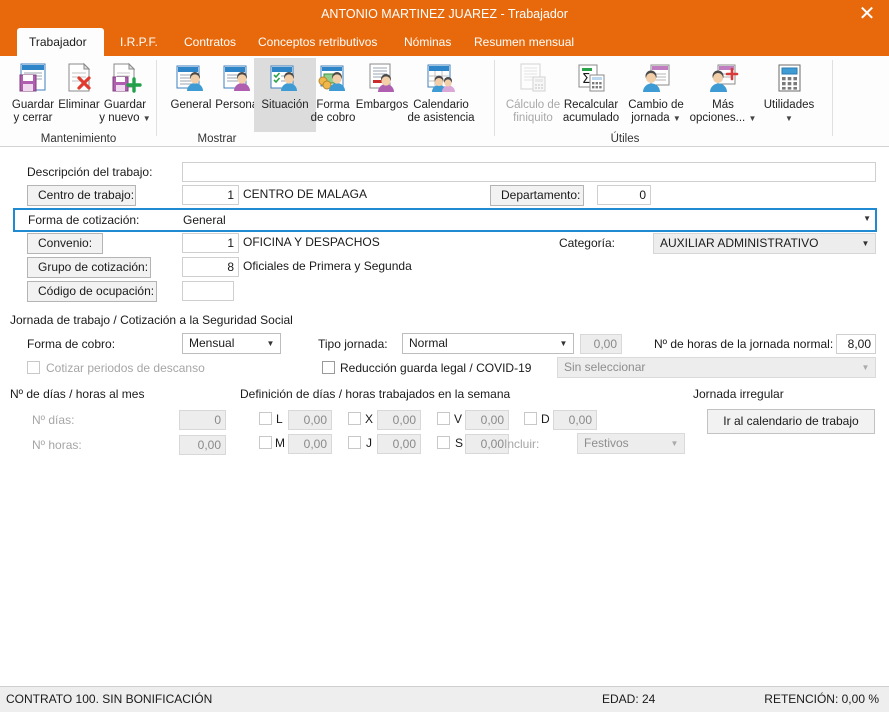 The height and width of the screenshot is (712, 889). What do you see at coordinates (744, 344) in the screenshot?
I see `horas-jornada-normal-label: Nº de horas de la jornada normal:` at bounding box center [744, 344].